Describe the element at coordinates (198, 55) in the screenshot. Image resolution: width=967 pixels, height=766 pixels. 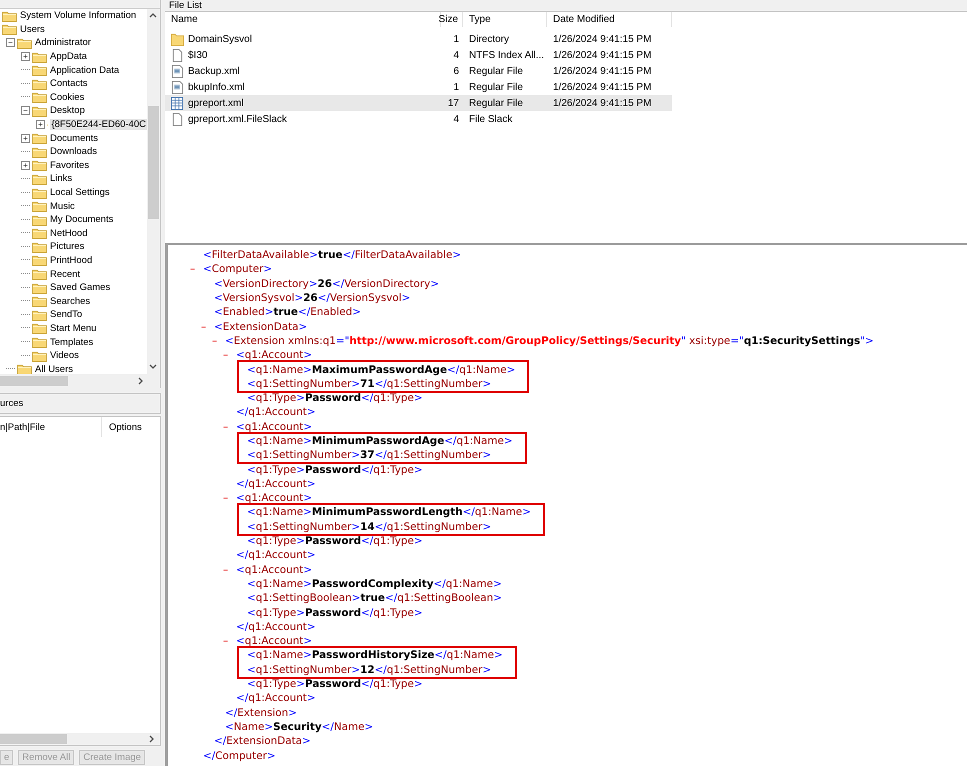
I see `file-name: $I30` at that location.